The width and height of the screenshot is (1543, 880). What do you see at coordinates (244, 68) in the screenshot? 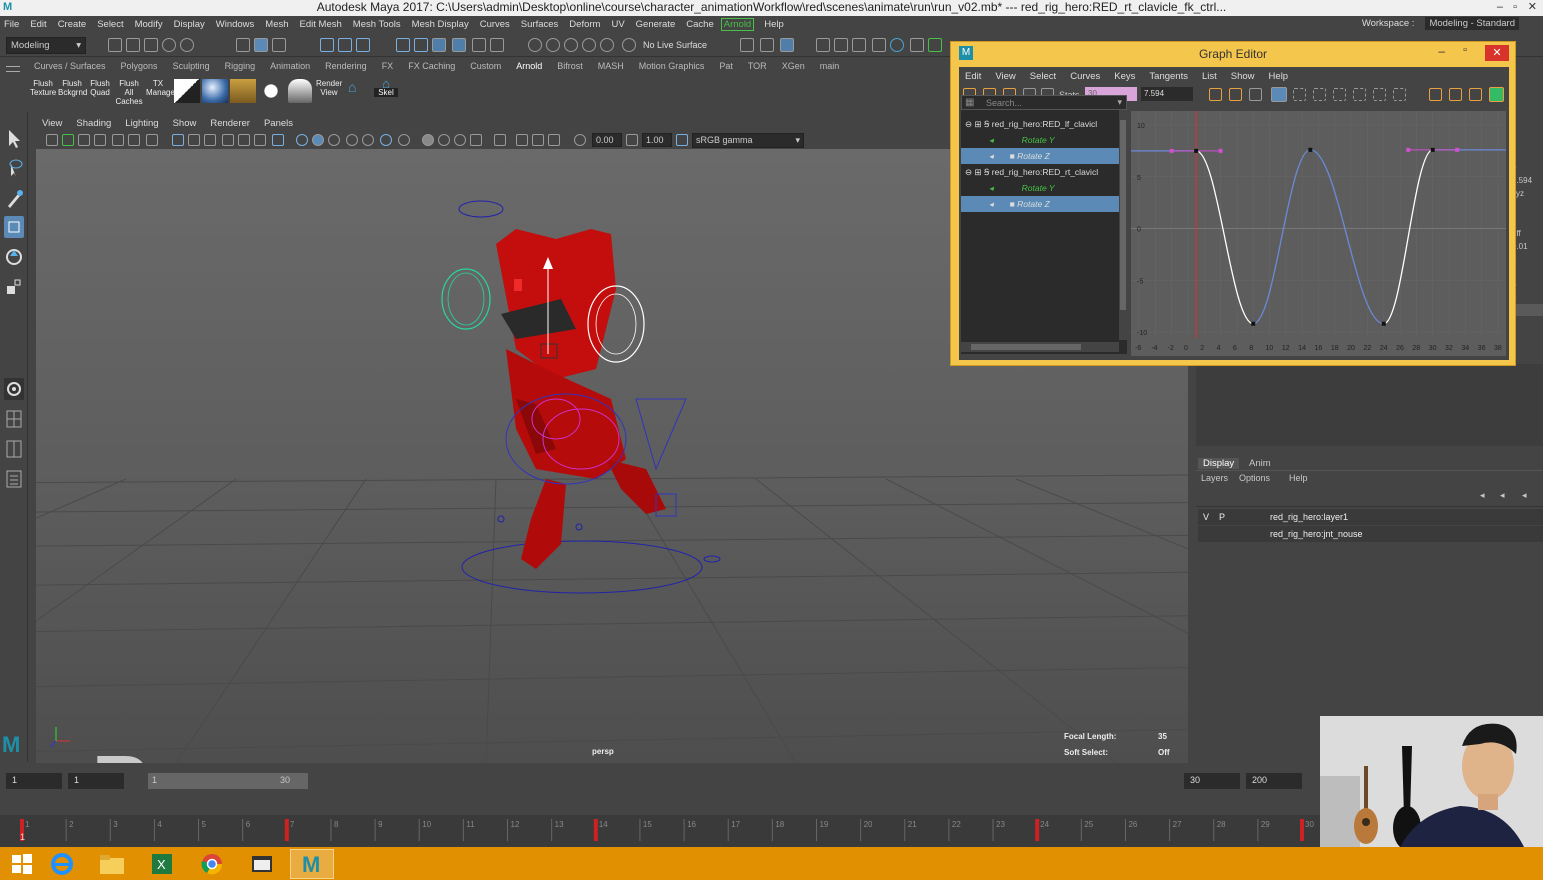
I see `shelf-tab-rigging: Rigging` at bounding box center [244, 68].